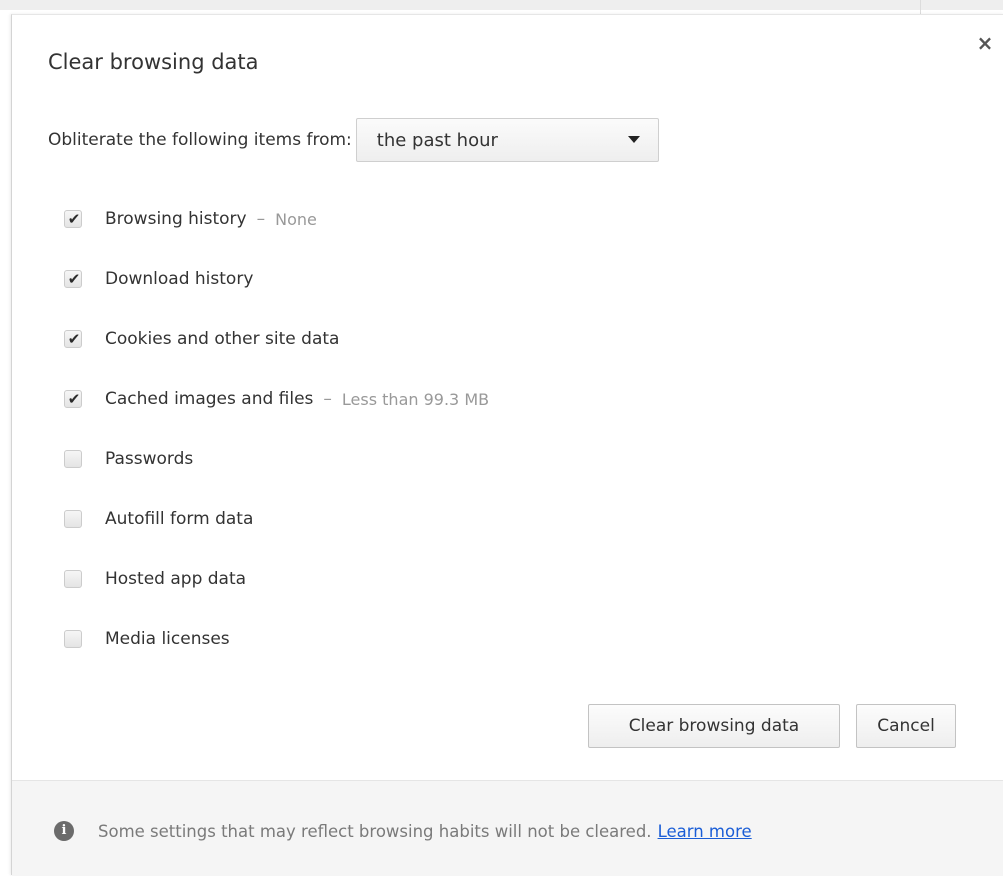 This screenshot has height=876, width=1003. I want to click on learn-more-link: Learn more, so click(705, 831).